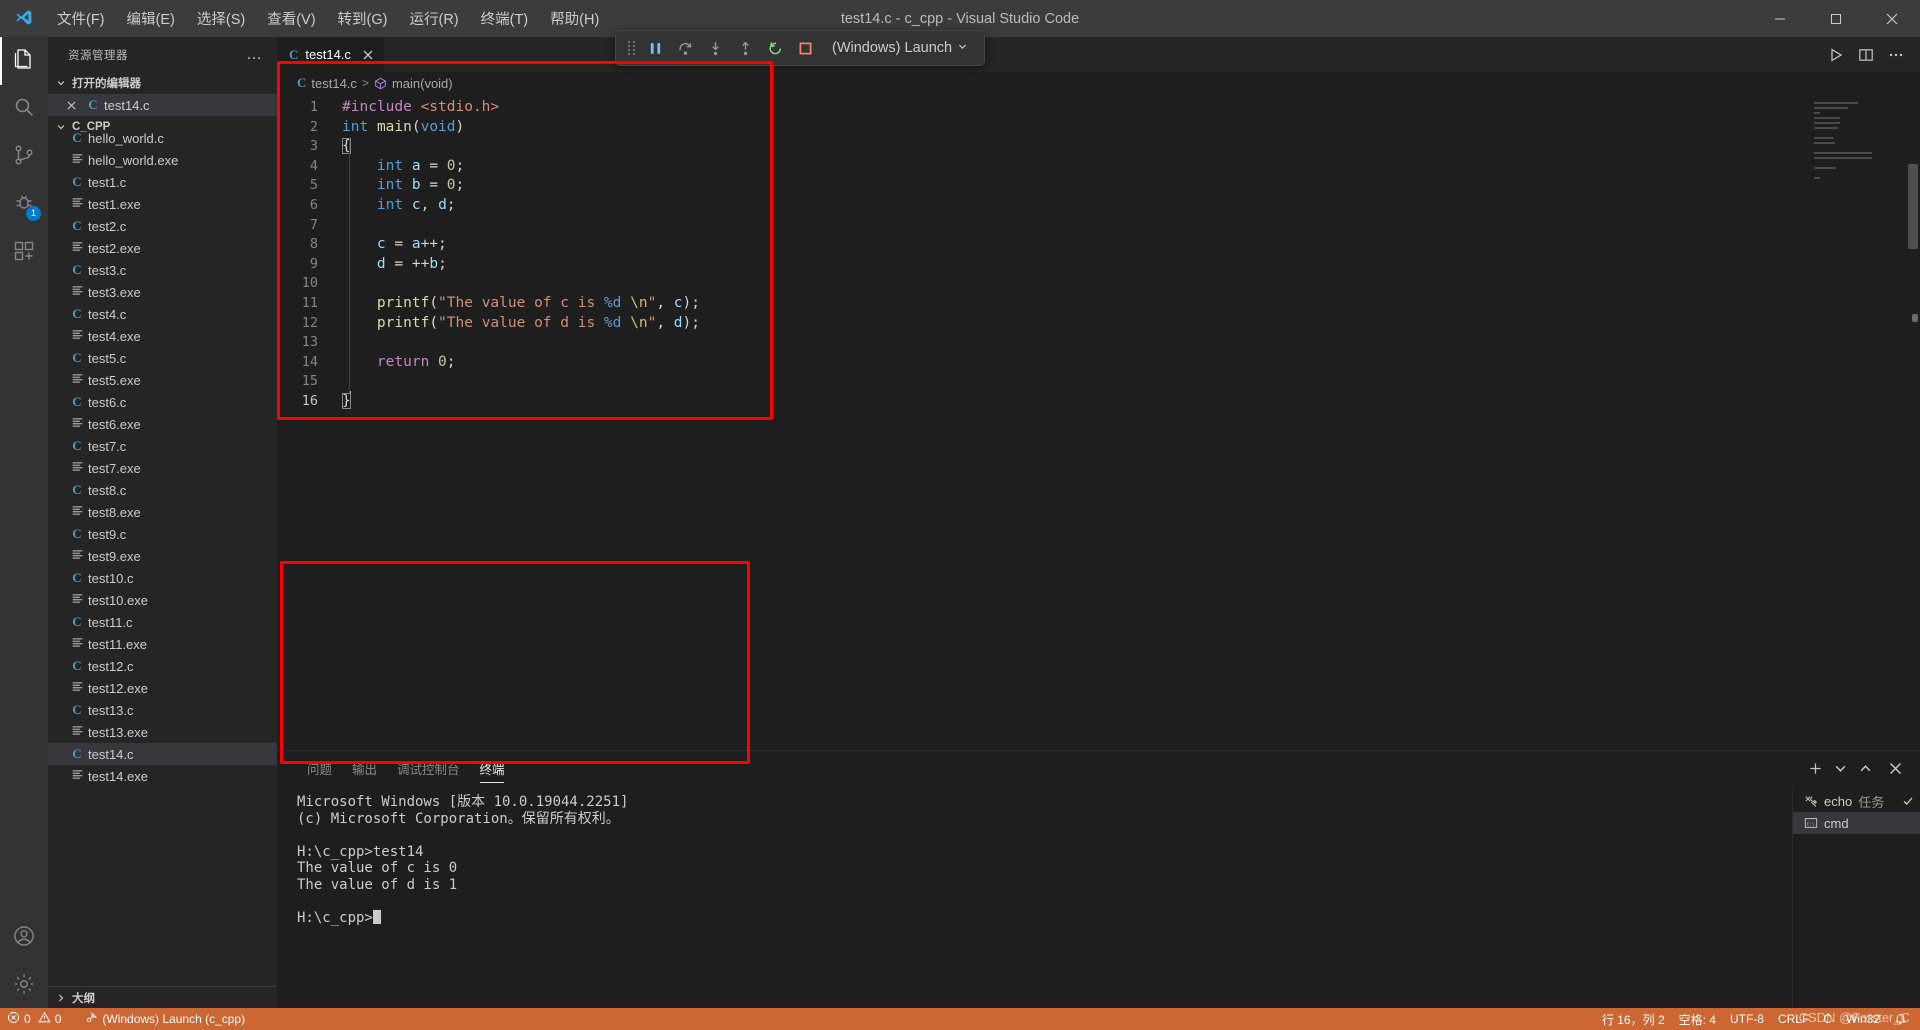  What do you see at coordinates (1044, 343) in the screenshot?
I see `code-line: 13` at bounding box center [1044, 343].